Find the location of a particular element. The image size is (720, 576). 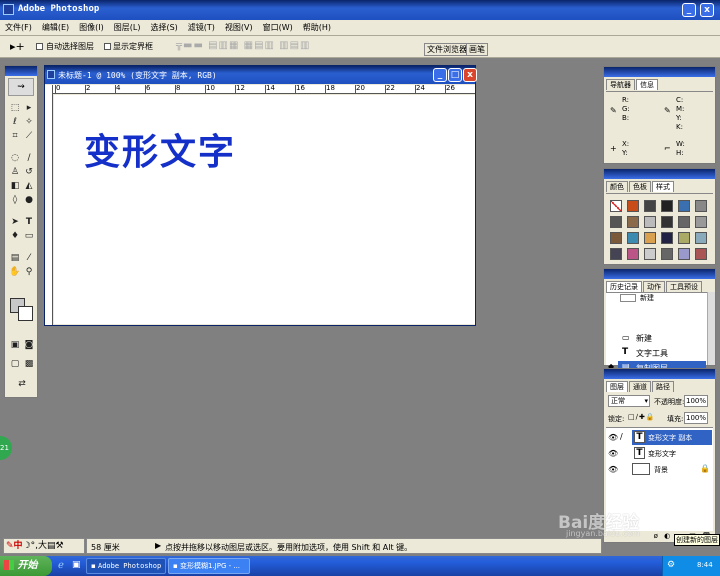

status-arrow-icon: ▶ is located at coordinates (158, 545).